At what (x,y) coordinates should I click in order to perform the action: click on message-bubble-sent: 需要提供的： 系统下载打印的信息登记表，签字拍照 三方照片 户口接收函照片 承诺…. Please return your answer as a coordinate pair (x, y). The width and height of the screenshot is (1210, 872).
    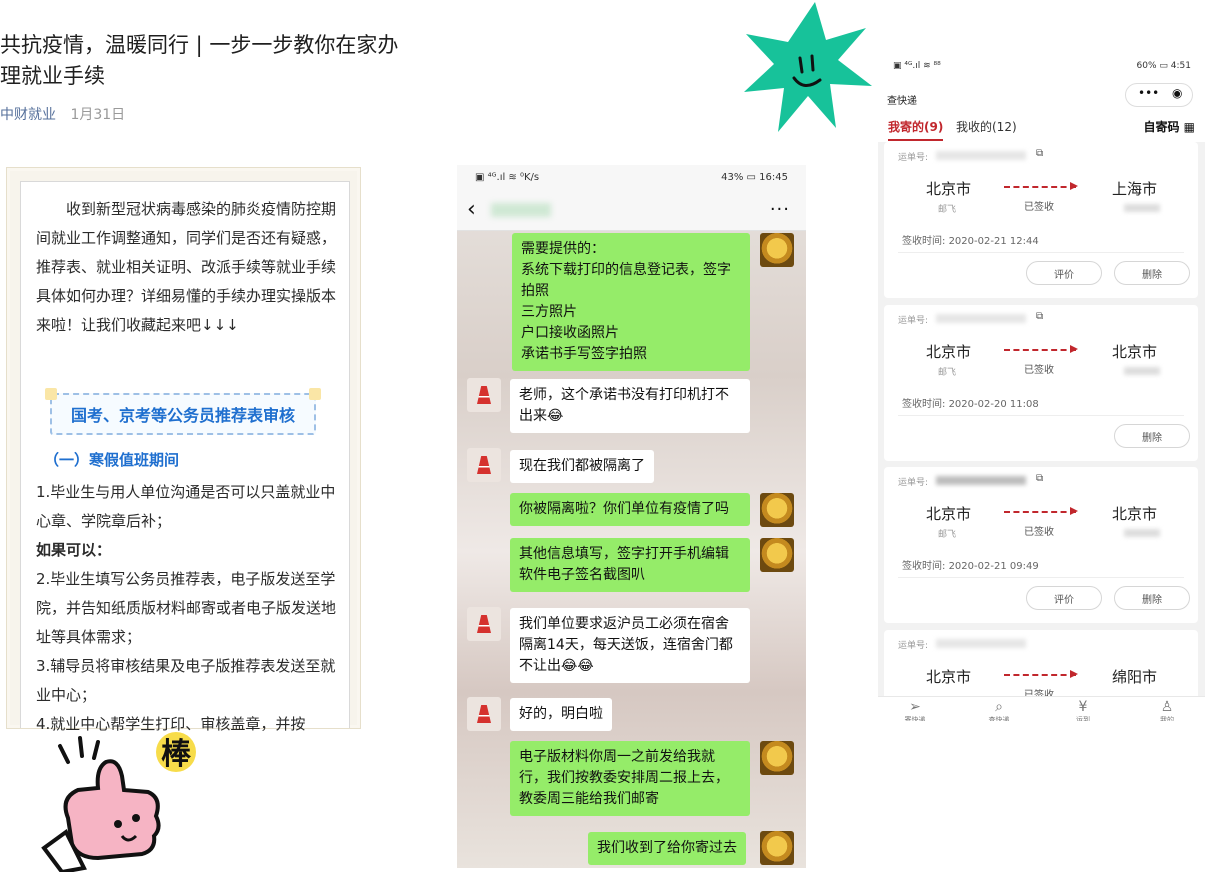
    Looking at the image, I should click on (631, 302).